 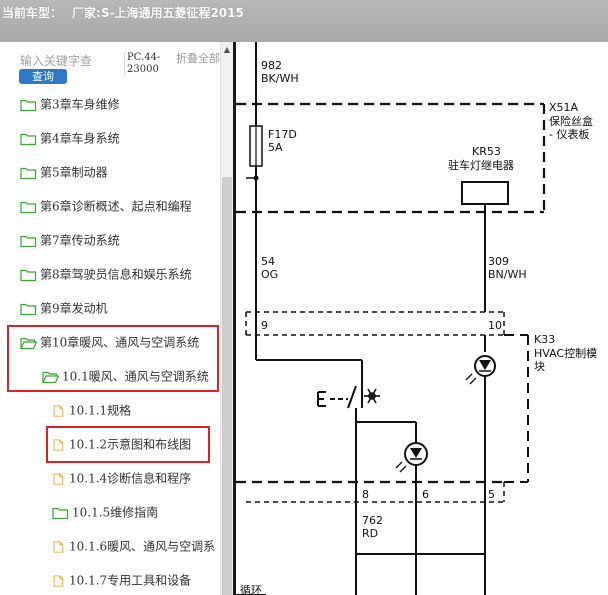 What do you see at coordinates (565, 353) in the screenshot?
I see `hvac-name-1: HVAC控制模` at bounding box center [565, 353].